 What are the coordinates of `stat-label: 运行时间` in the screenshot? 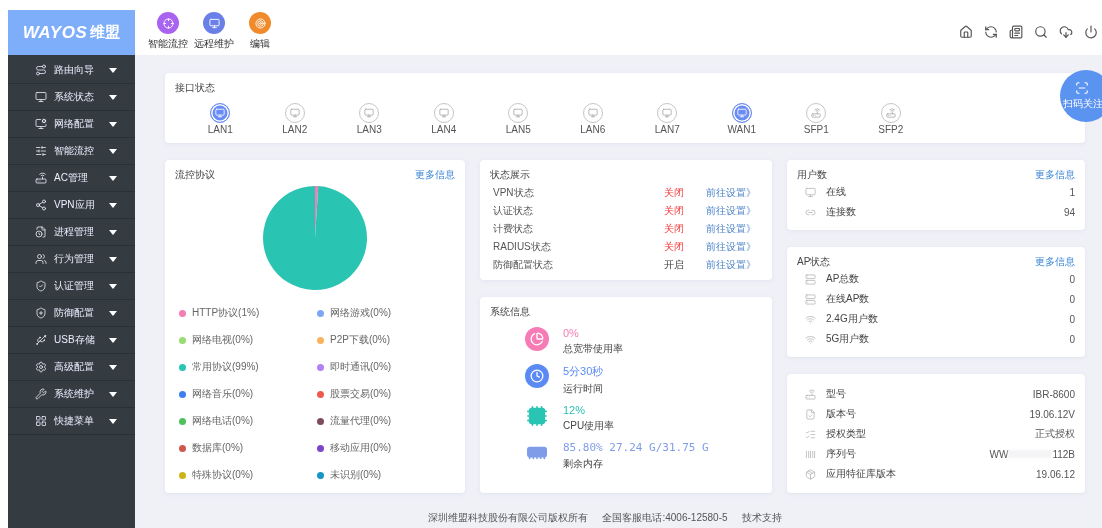 It's located at (583, 389).